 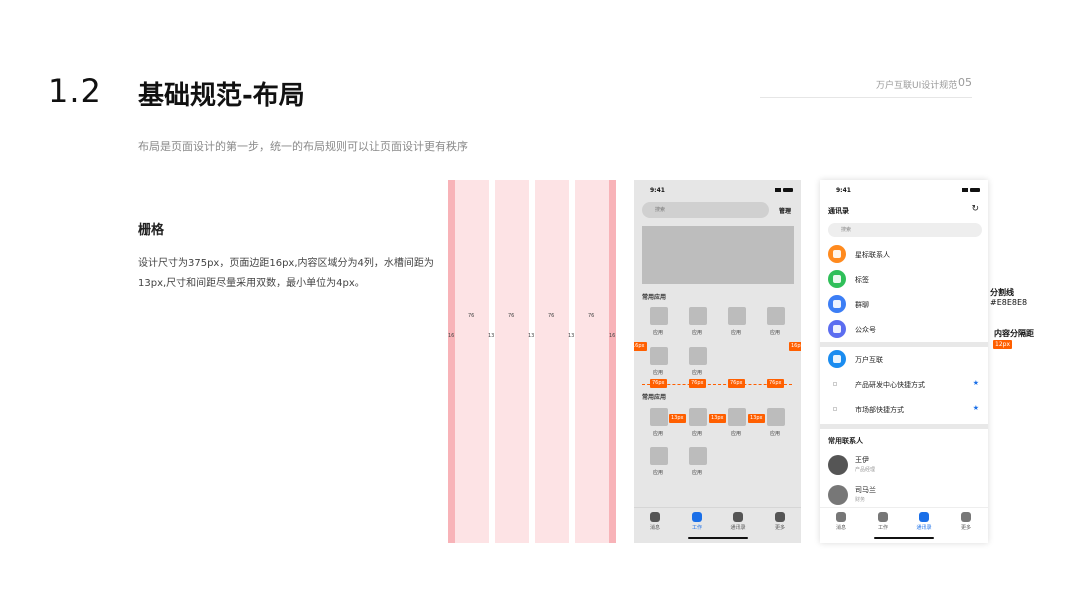 What do you see at coordinates (838, 211) in the screenshot?
I see `contacts-title: 通讯录` at bounding box center [838, 211].